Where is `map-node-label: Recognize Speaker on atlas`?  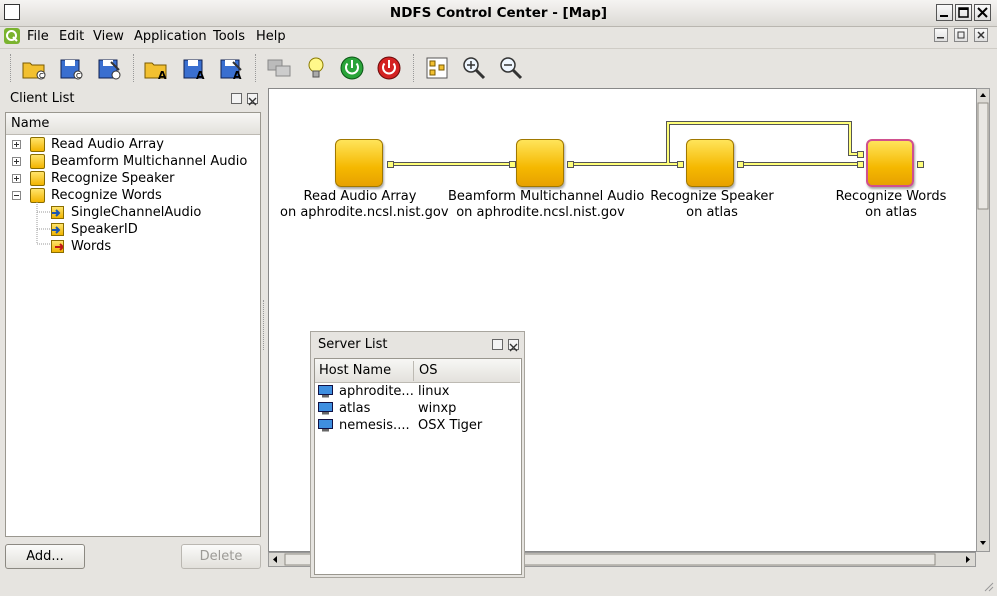
map-node-label: Recognize Speaker on atlas is located at coordinates (712, 204).